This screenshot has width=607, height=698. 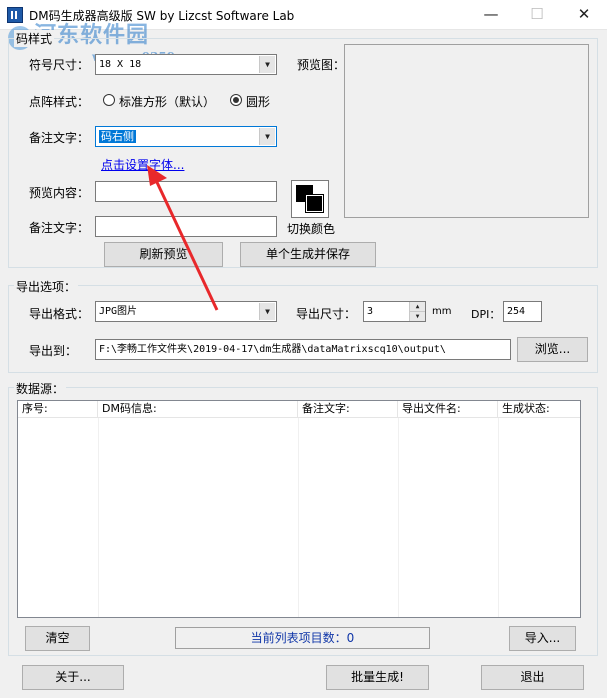 What do you see at coordinates (539, 409) in the screenshot?
I see `column-header-status: 生成状态:` at bounding box center [539, 409].